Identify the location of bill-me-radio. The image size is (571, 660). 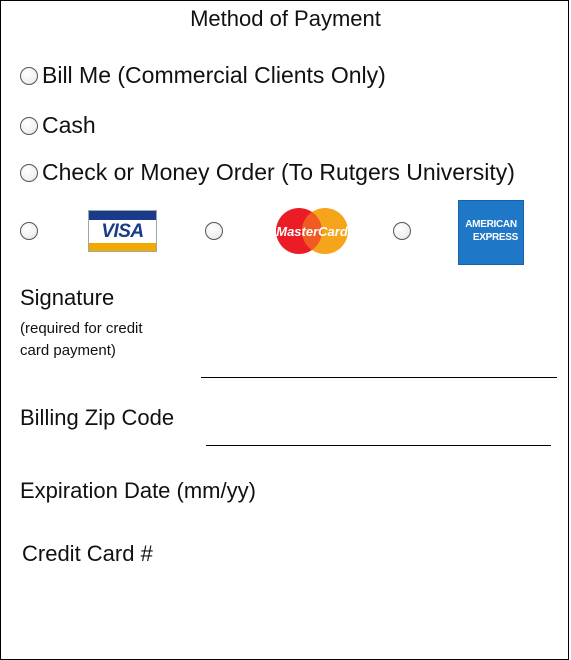
(29, 75).